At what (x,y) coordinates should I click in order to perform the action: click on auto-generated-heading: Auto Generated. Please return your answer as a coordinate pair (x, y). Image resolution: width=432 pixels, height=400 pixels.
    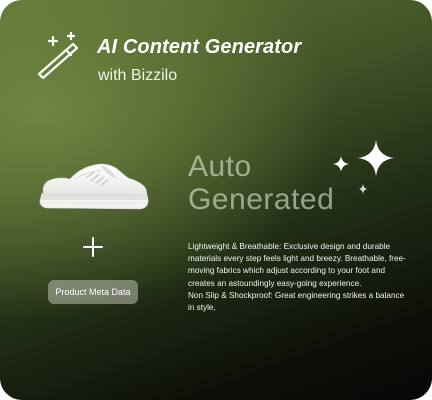
    Looking at the image, I should click on (261, 183).